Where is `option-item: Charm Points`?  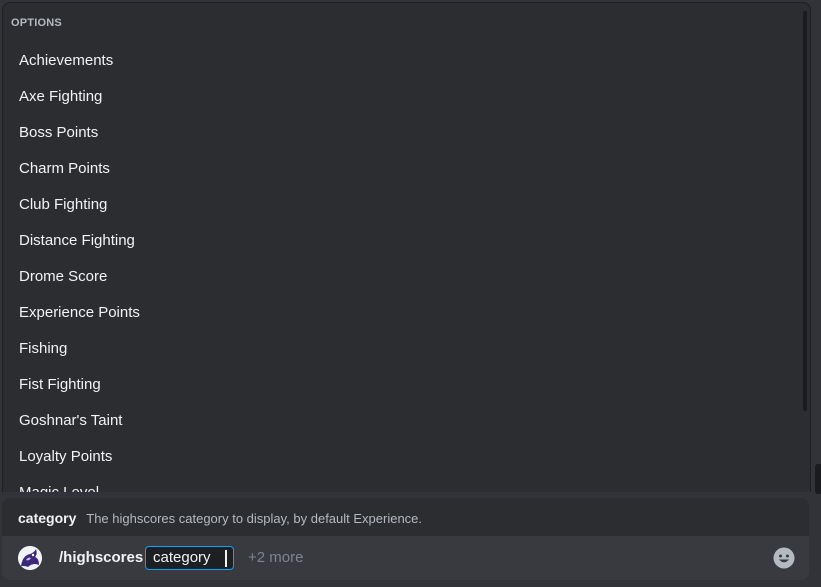
option-item: Charm Points is located at coordinates (403, 169).